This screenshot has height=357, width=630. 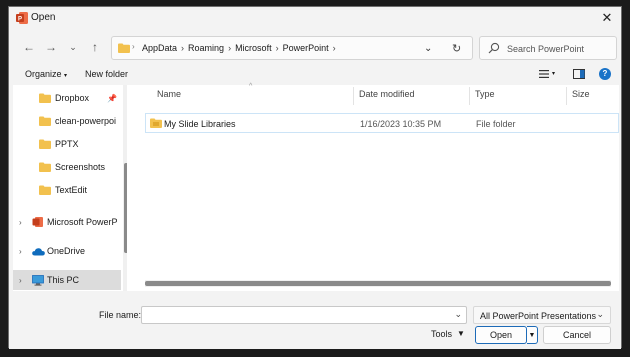 I want to click on file-list-scrollbar, so click(x=378, y=283).